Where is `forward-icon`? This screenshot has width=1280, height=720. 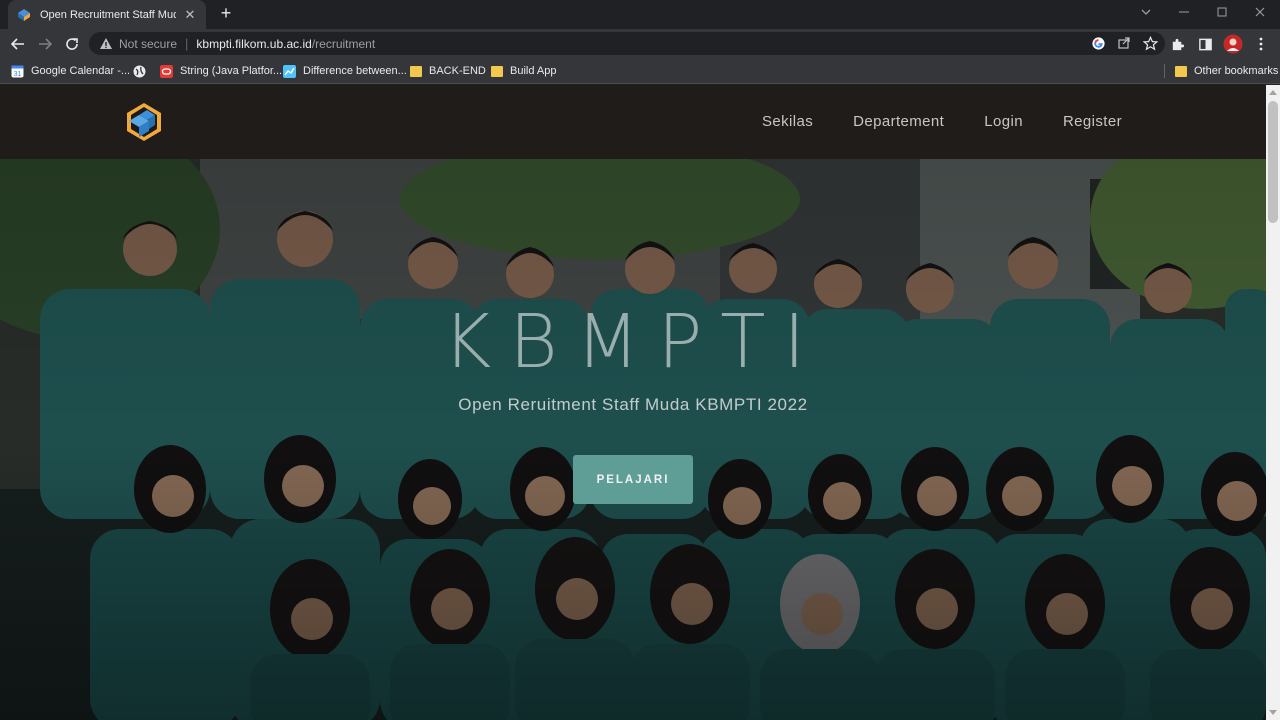 forward-icon is located at coordinates (45, 44).